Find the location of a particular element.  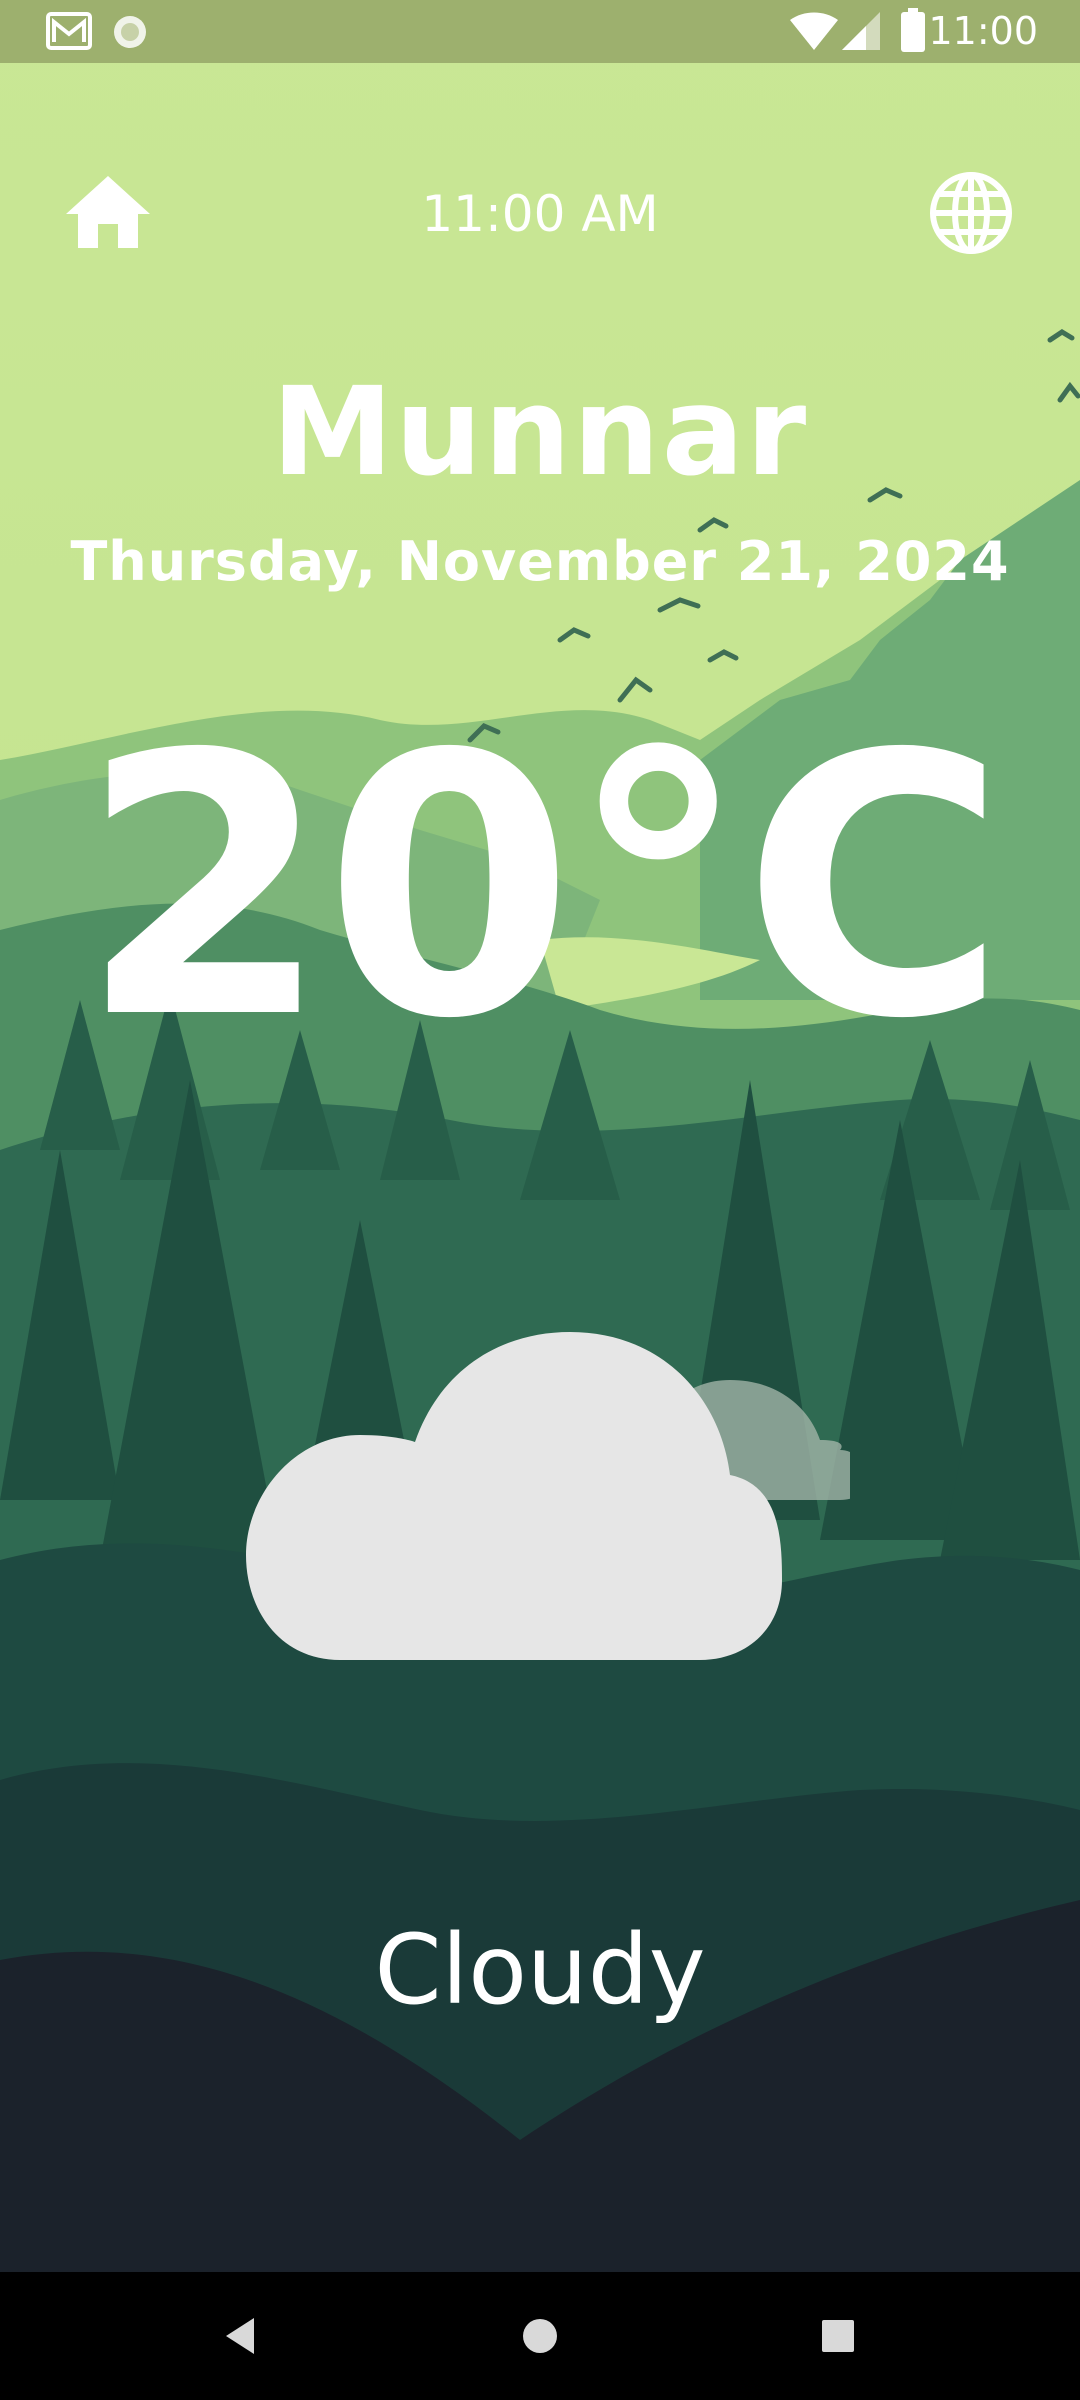

status-bar: 11:00 is located at coordinates (540, 31).